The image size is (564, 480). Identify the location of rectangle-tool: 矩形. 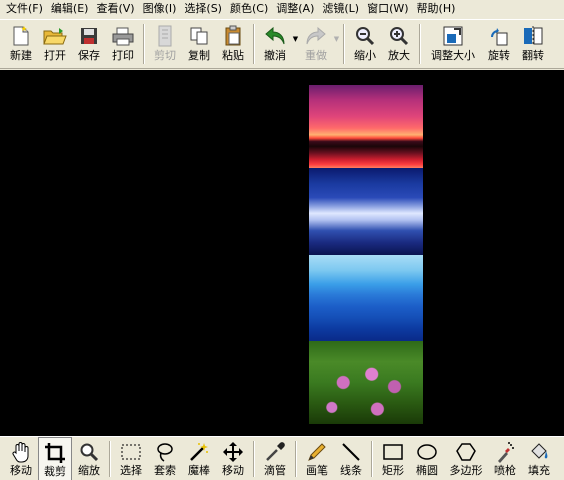
(393, 458).